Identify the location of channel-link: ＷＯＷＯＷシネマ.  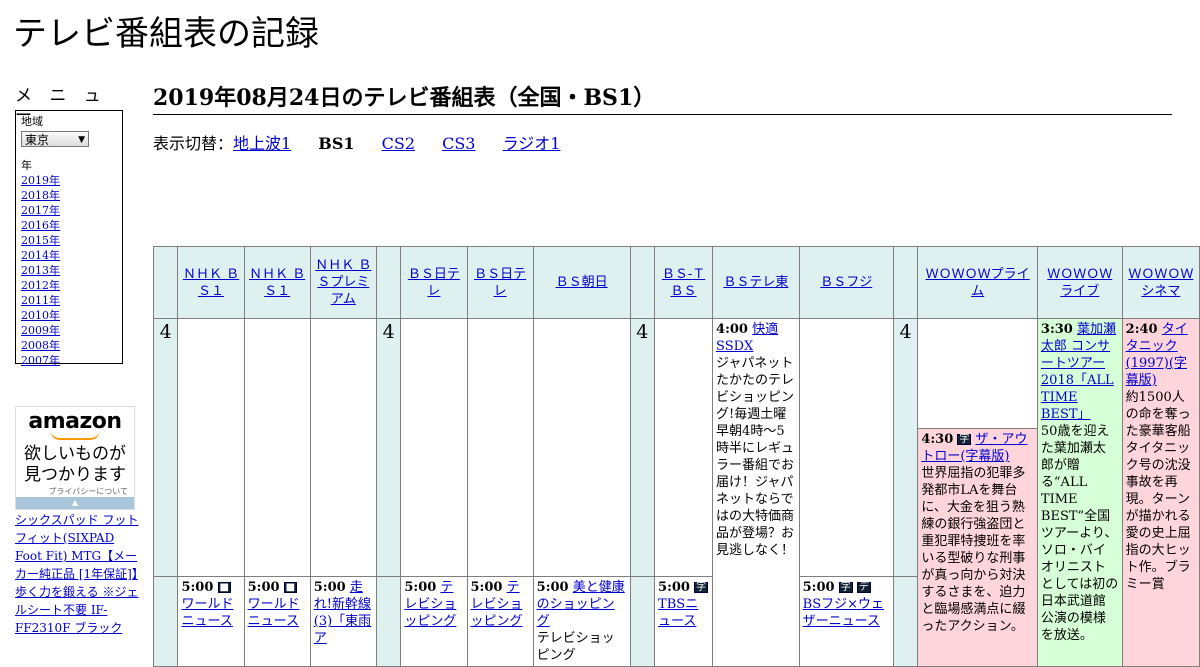
(1160, 283).